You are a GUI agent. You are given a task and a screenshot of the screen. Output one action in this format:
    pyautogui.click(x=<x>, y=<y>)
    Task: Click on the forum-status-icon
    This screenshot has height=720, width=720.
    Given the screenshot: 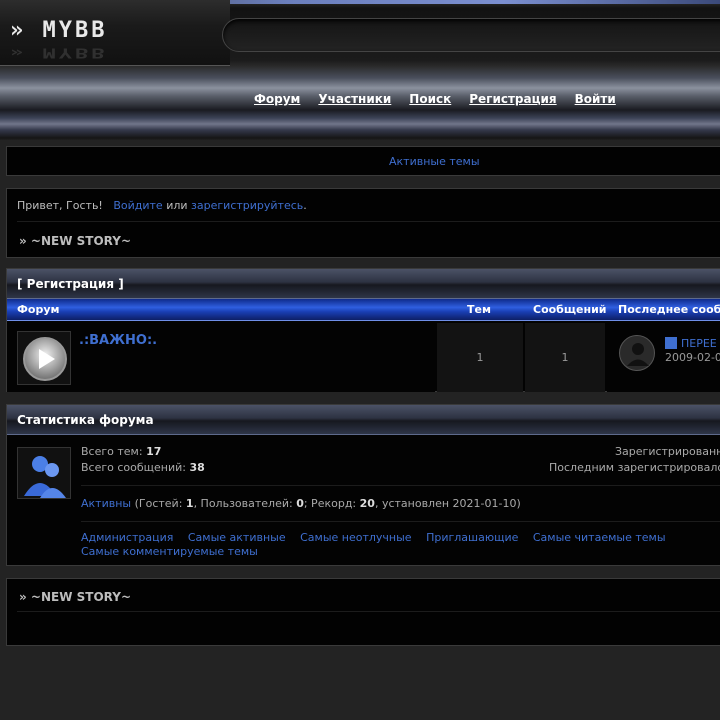 What is the action you would take?
    pyautogui.click(x=44, y=358)
    